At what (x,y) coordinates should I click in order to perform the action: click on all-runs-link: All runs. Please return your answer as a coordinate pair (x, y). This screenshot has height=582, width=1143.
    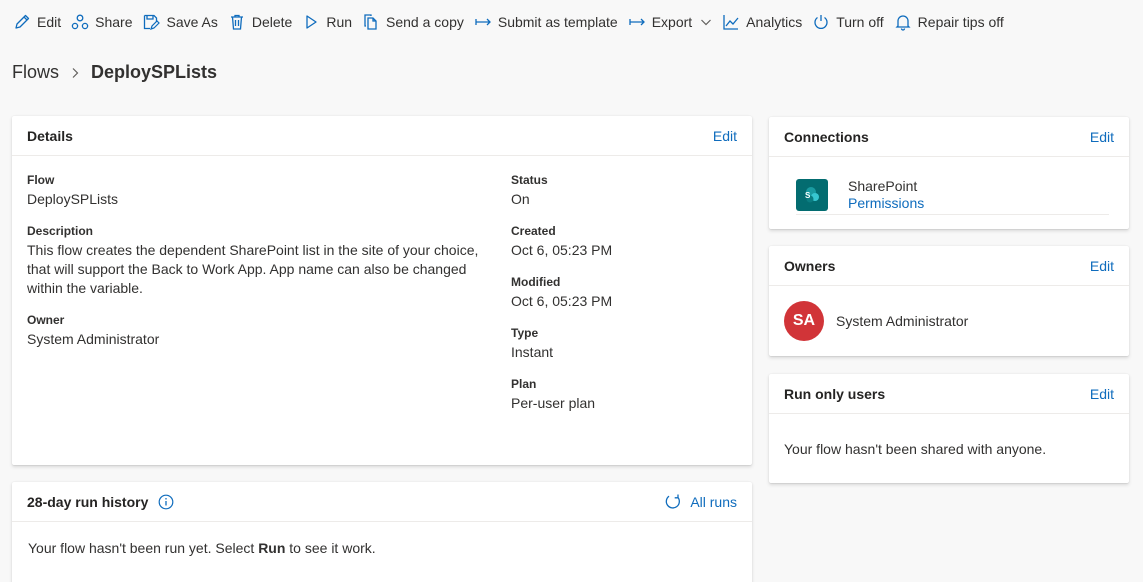
    Looking at the image, I should click on (700, 502).